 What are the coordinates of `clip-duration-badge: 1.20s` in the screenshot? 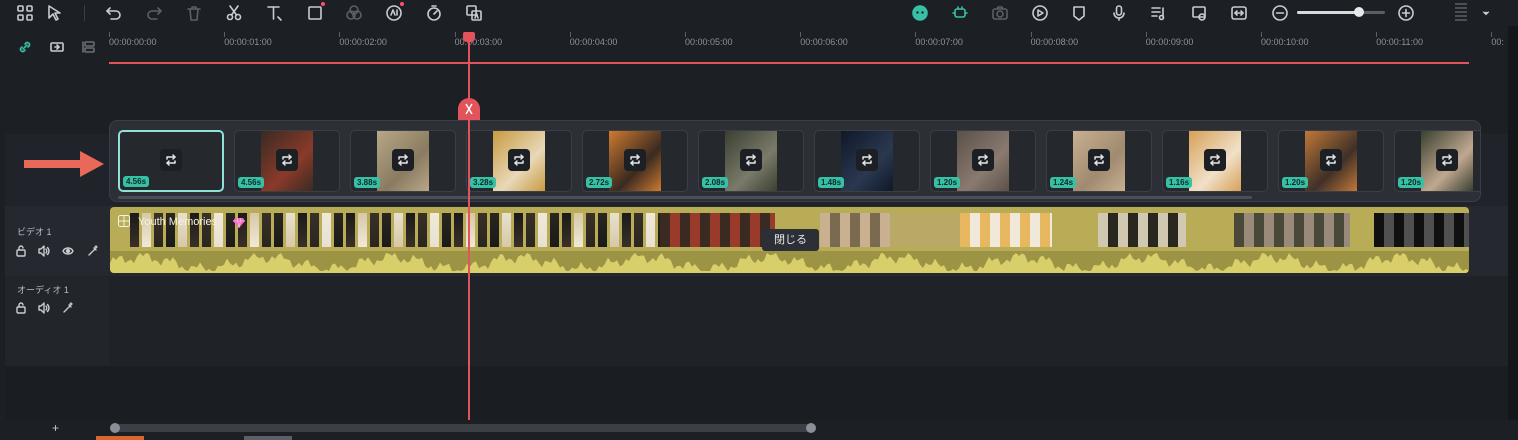 It's located at (1411, 182).